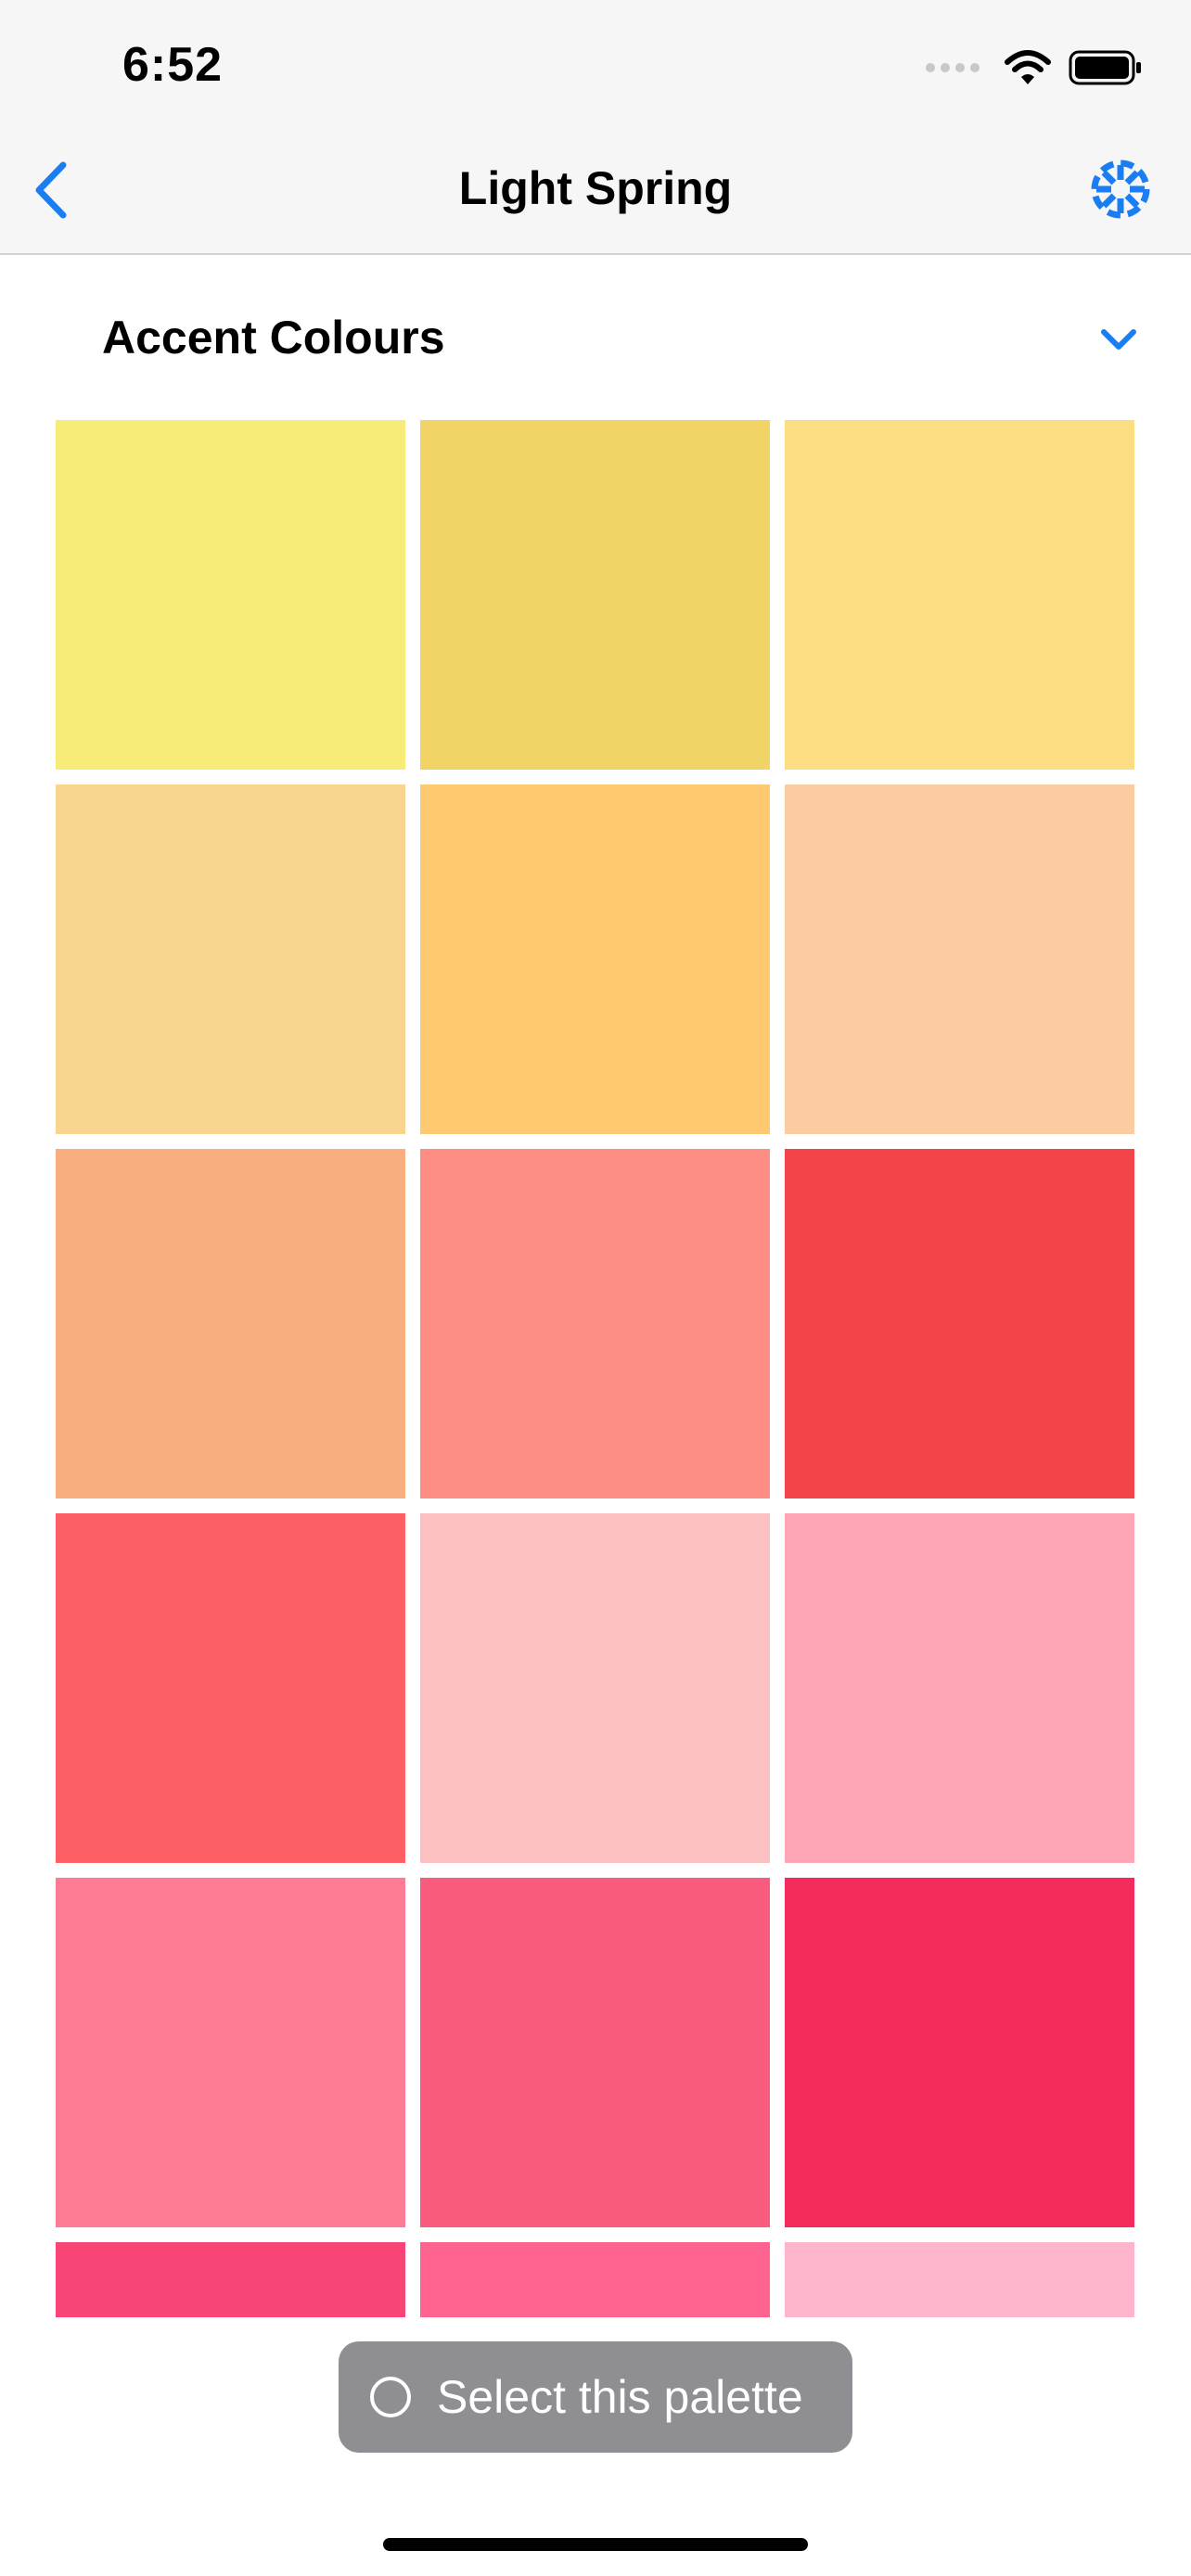  I want to click on wifi-icon, so click(1028, 67).